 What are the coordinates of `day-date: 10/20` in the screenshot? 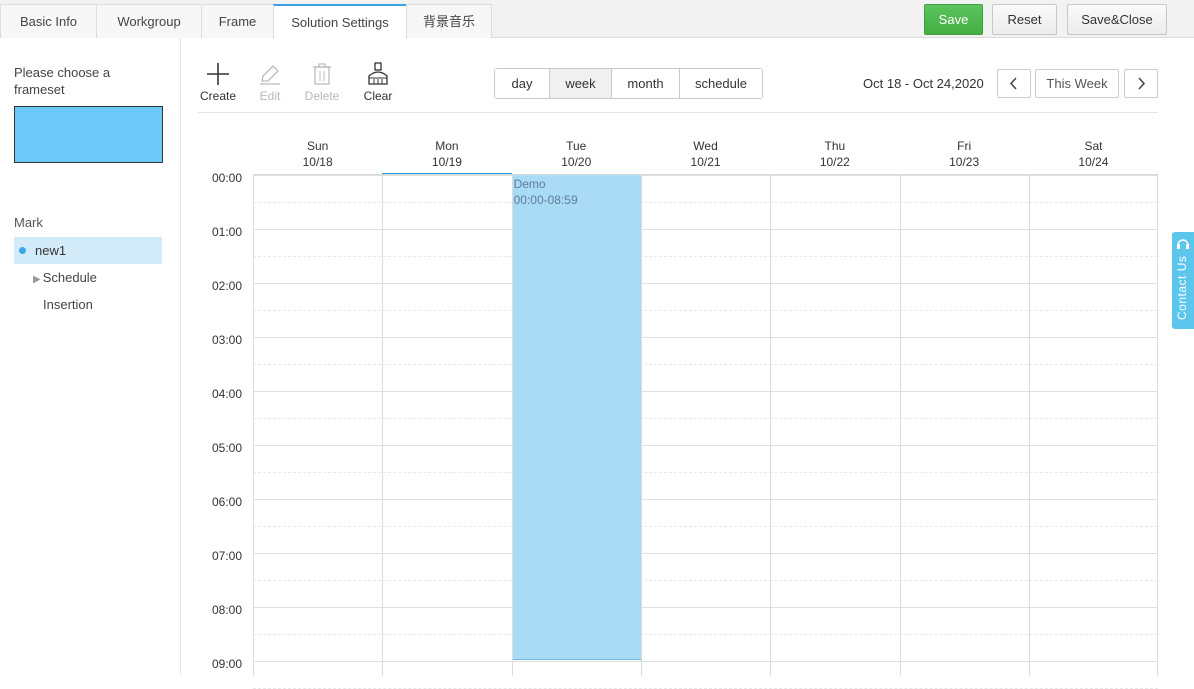 It's located at (576, 162).